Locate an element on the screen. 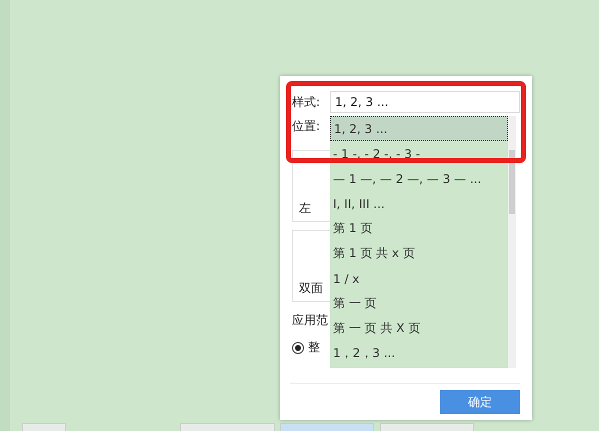 This screenshot has width=599, height=431. radio-button is located at coordinates (298, 348).